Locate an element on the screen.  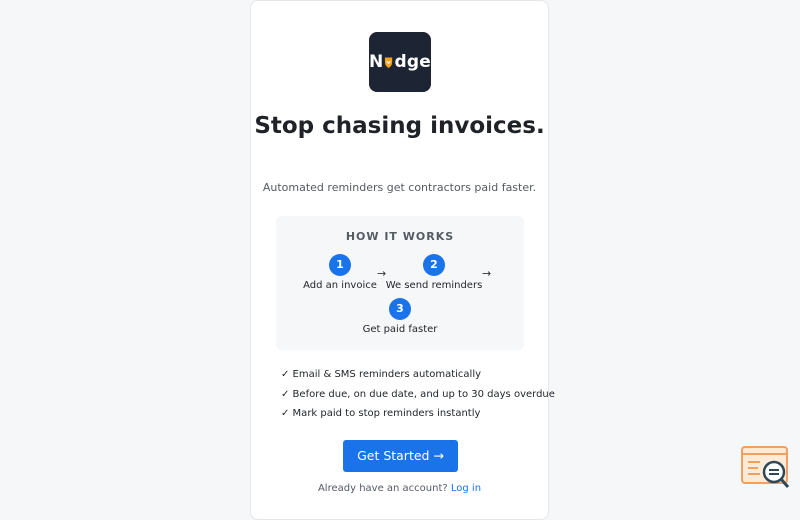
login-prompt-text: Already have an account? is located at coordinates (382, 488).